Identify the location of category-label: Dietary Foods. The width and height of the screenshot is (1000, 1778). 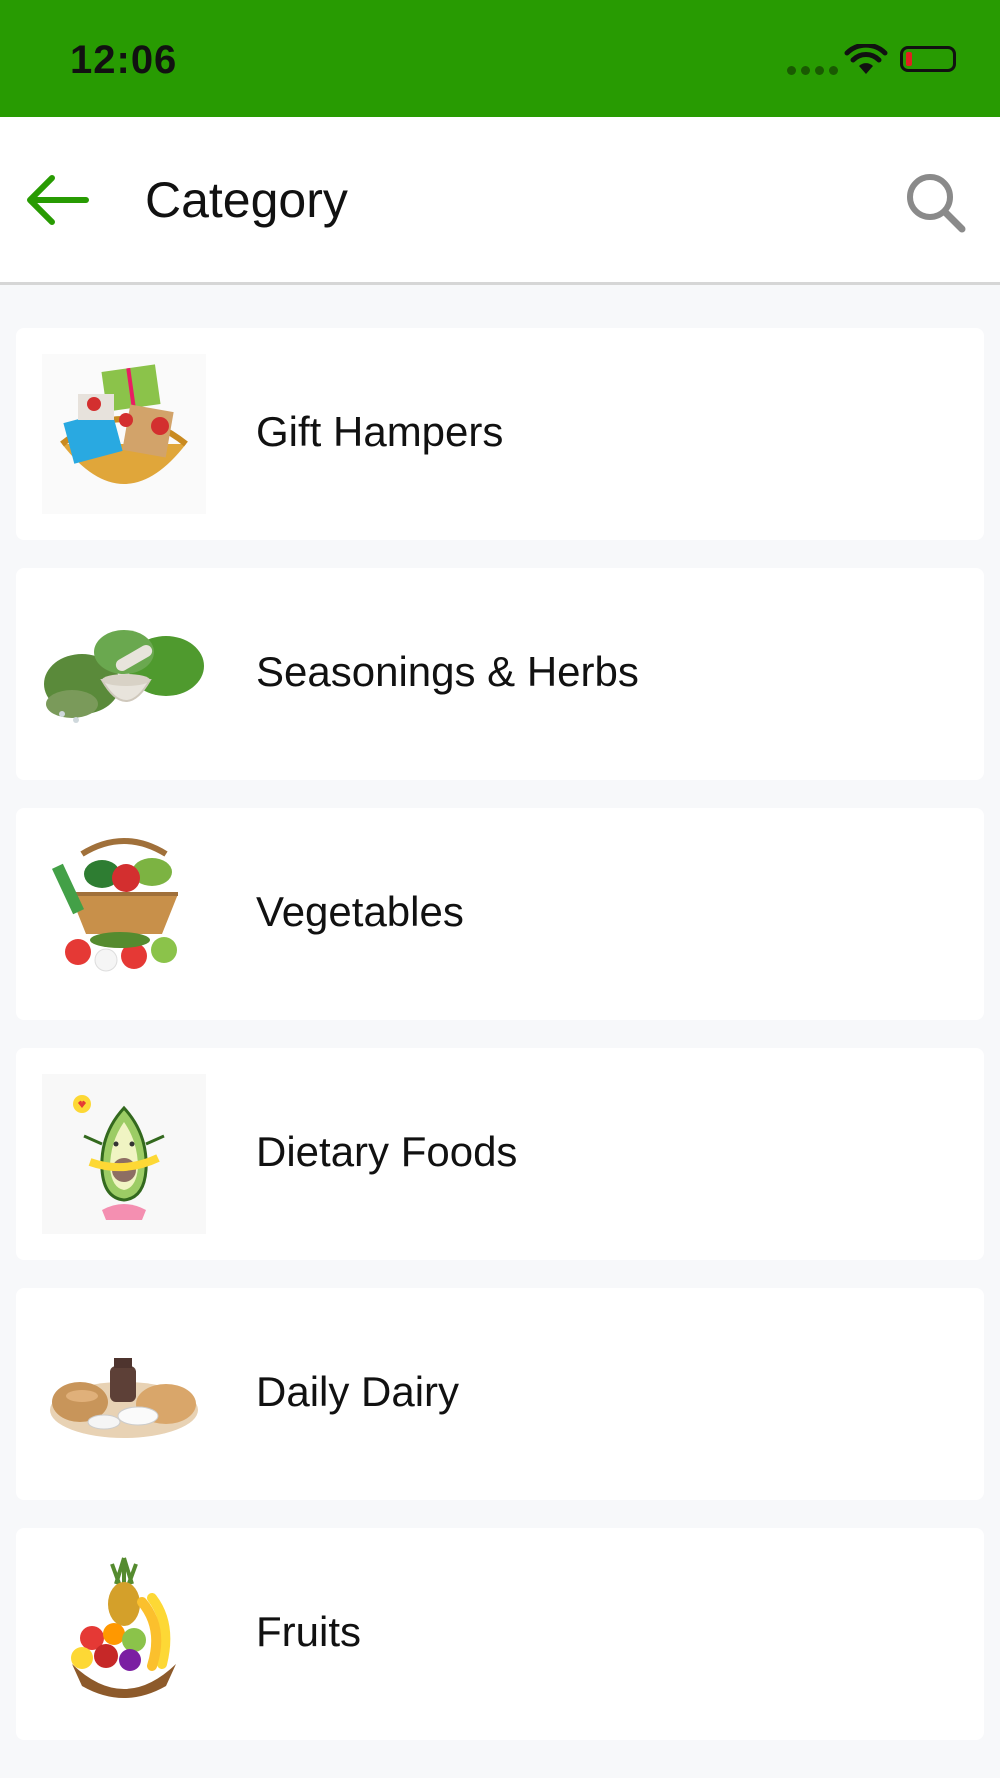
(387, 1151).